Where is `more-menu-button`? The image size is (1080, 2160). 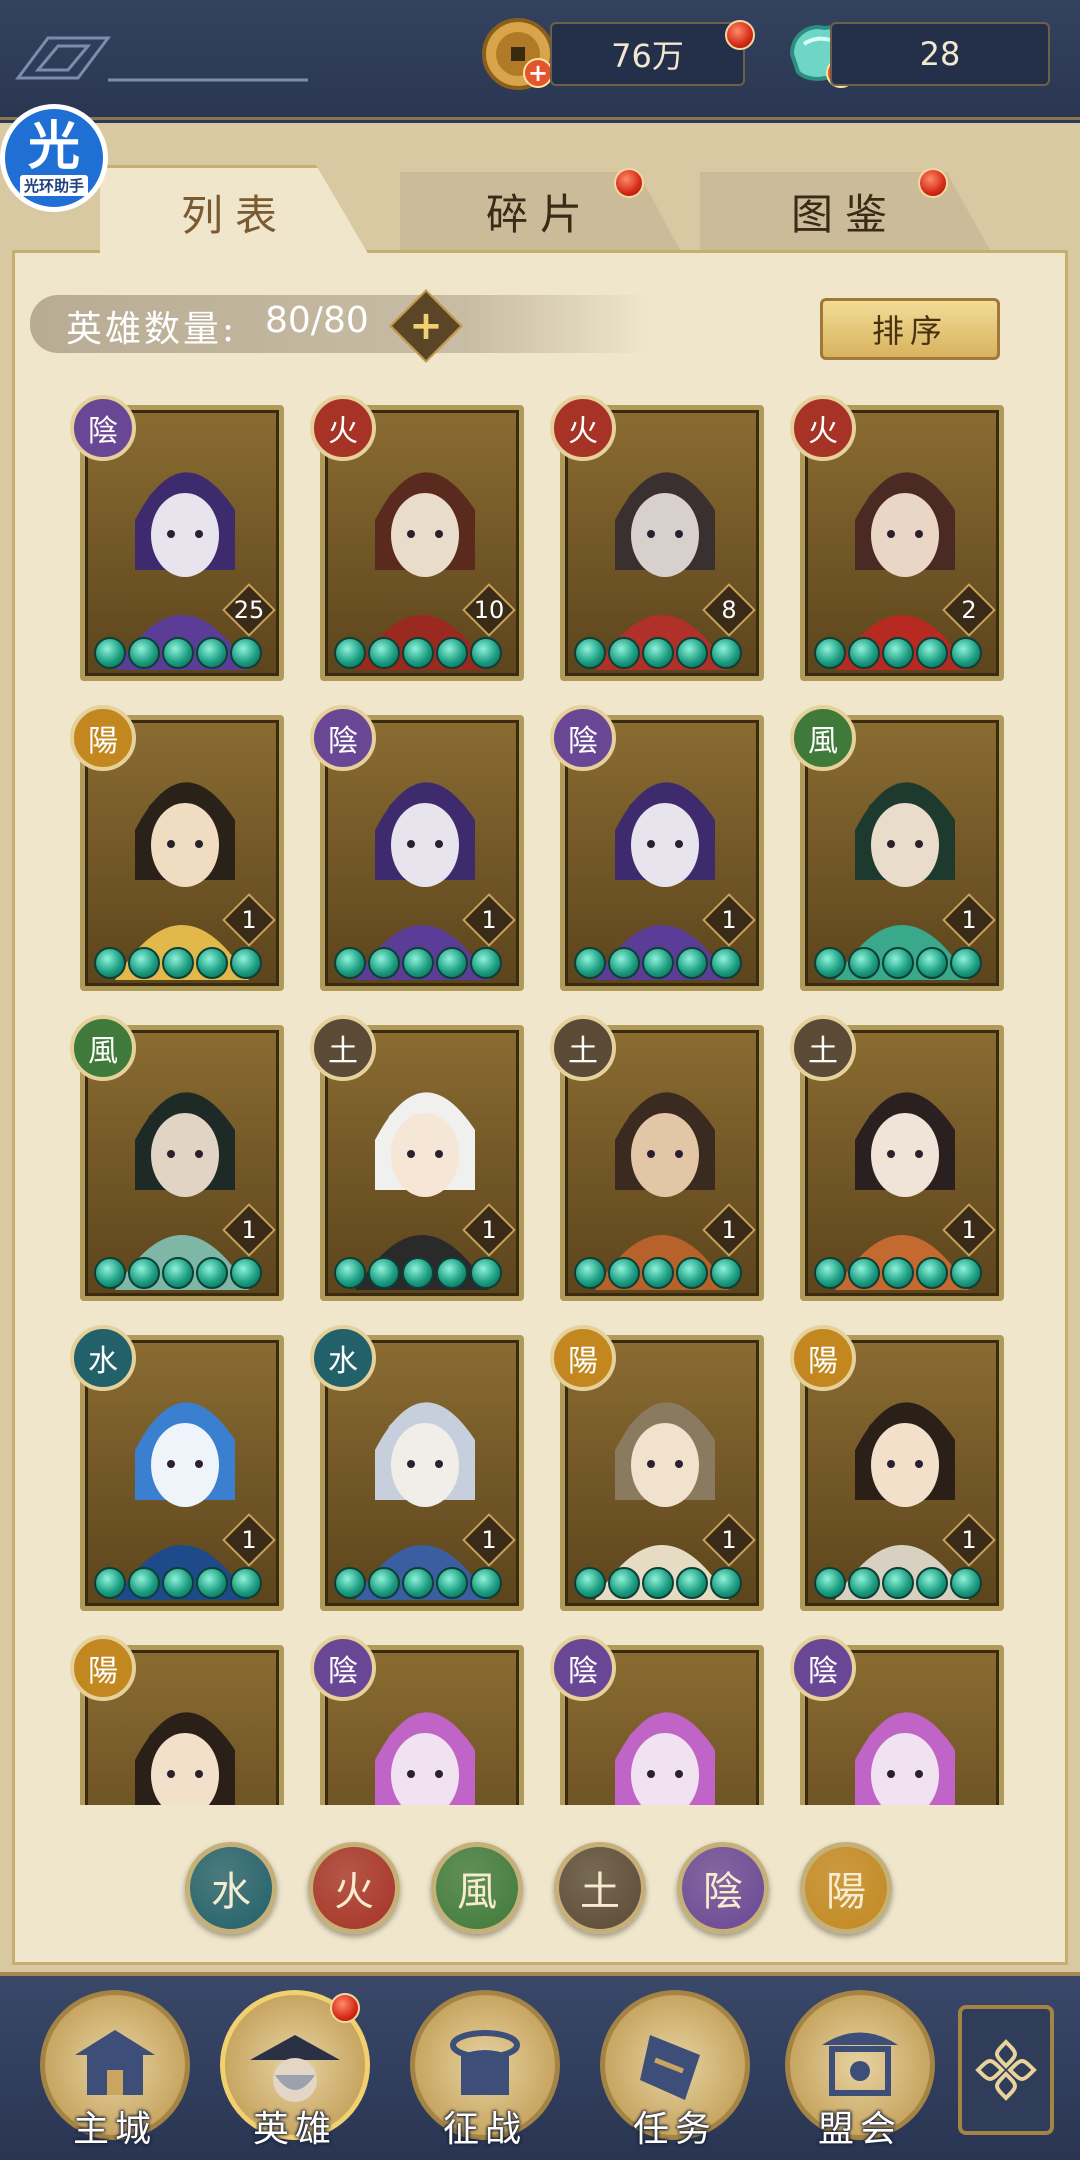 more-menu-button is located at coordinates (1006, 2070).